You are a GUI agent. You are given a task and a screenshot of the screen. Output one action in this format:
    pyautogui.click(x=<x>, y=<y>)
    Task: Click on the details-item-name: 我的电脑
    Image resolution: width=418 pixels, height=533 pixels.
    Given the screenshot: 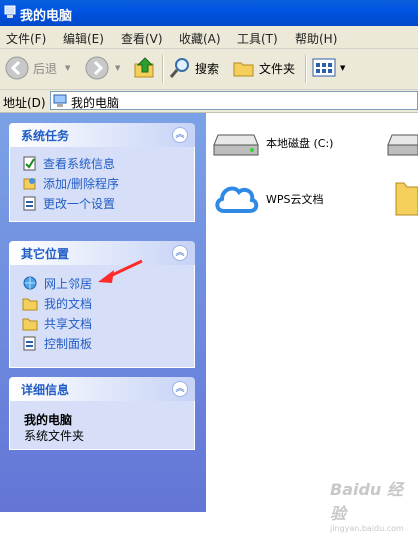 What is the action you would take?
    pyautogui.click(x=48, y=420)
    